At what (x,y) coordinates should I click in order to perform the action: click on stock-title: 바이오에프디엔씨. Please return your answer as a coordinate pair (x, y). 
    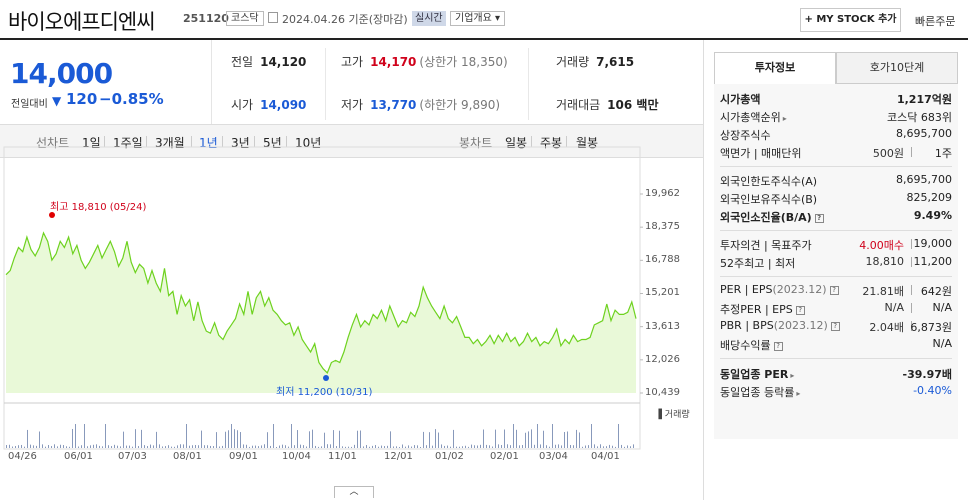
    Looking at the image, I should click on (82, 22).